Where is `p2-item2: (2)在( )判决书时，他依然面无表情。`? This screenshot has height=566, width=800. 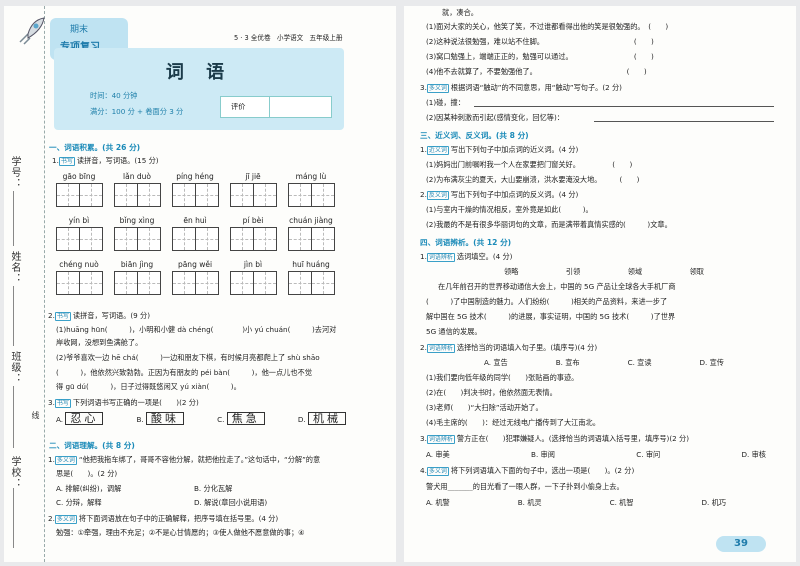
p2-item2: (2)在( )判决书时，他依然面无表情。 is located at coordinates (491, 392).